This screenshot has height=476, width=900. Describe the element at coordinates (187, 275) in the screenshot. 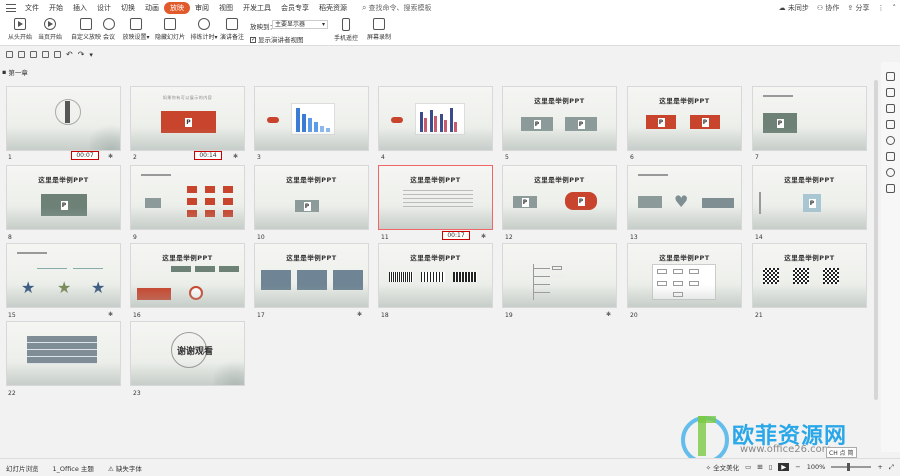

I see `slide-thumbnail-16: 这里是举例PPT` at that location.